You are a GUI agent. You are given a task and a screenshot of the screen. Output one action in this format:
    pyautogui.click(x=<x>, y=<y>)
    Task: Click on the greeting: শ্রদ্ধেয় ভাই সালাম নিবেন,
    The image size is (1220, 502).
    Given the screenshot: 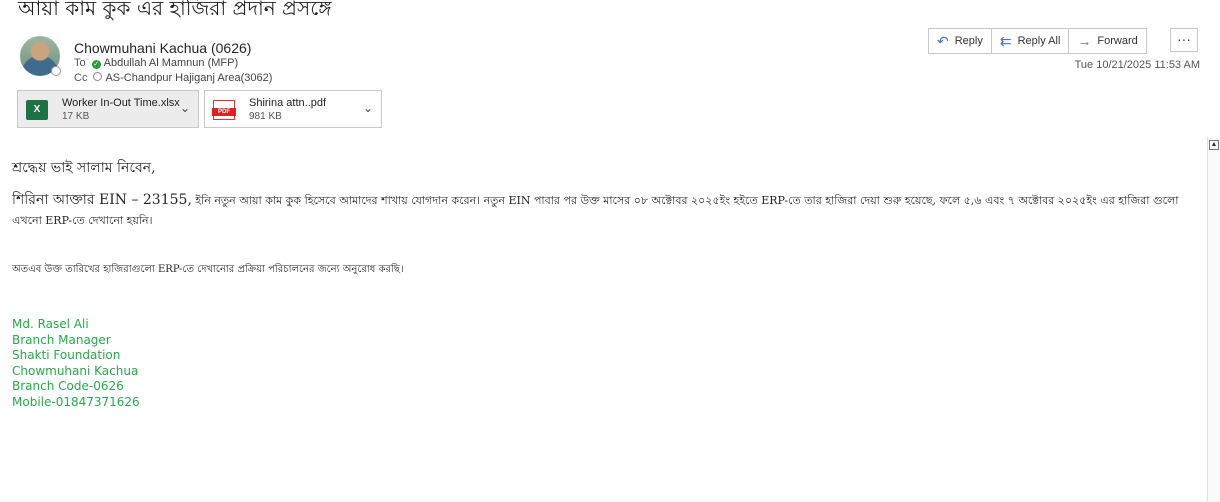 What is the action you would take?
    pyautogui.click(x=84, y=168)
    